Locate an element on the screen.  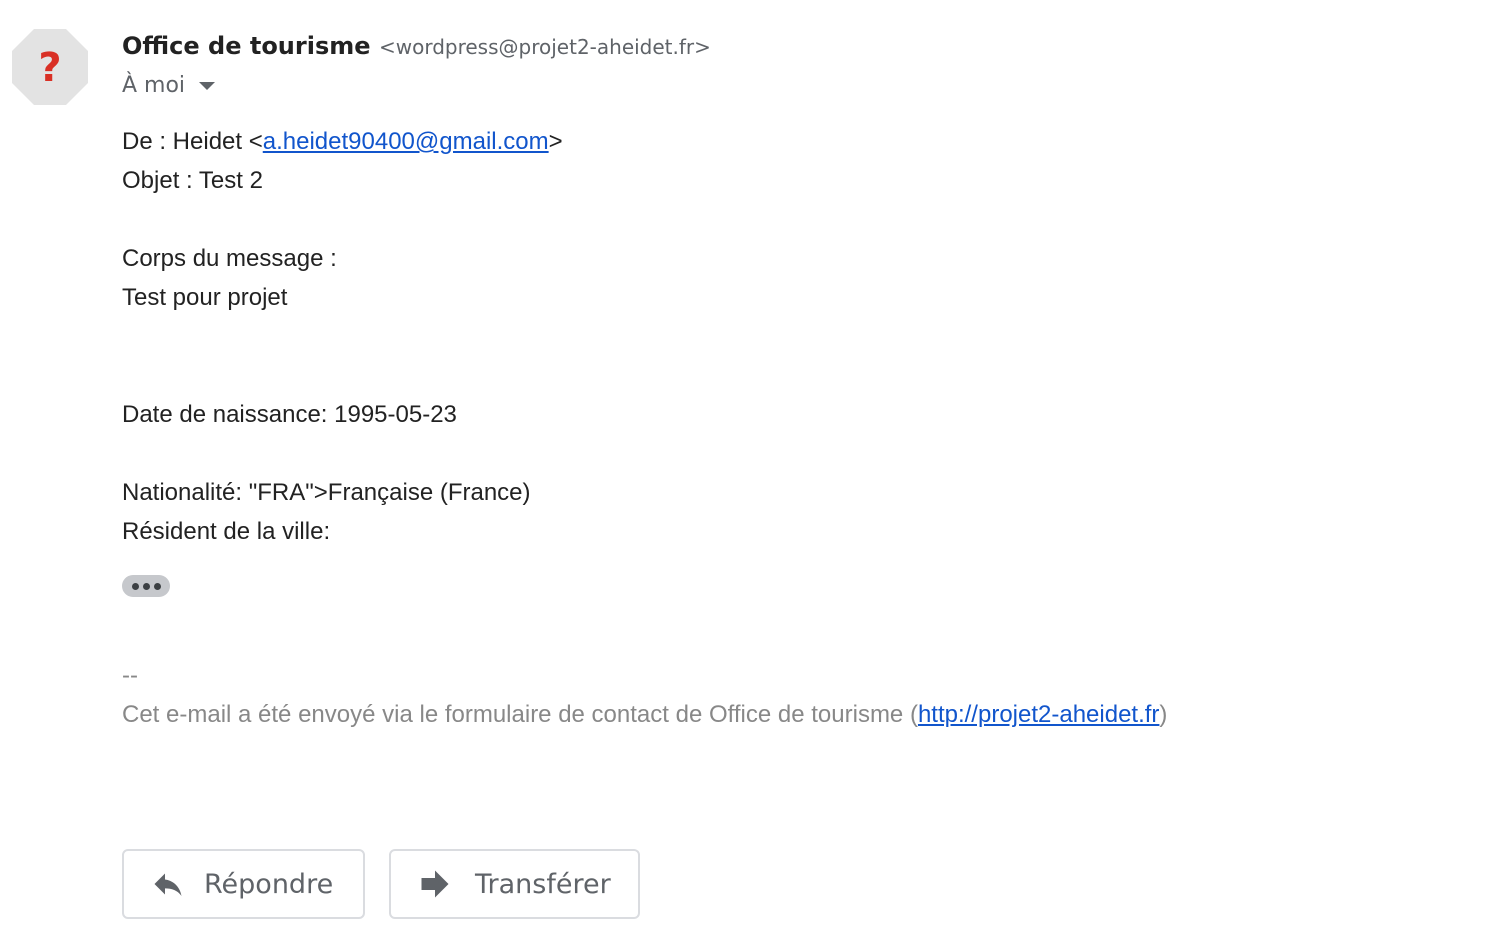
birth-date-line: Date de naissance: 1995-05-23 is located at coordinates (289, 414).